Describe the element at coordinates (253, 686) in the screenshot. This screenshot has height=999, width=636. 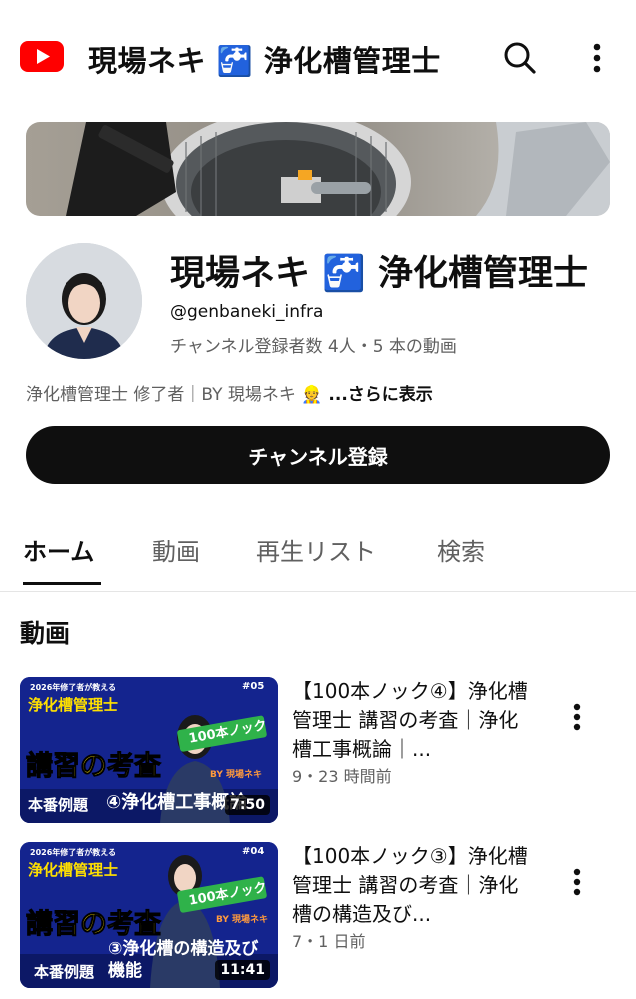
I see `thumb-tag: #05` at that location.